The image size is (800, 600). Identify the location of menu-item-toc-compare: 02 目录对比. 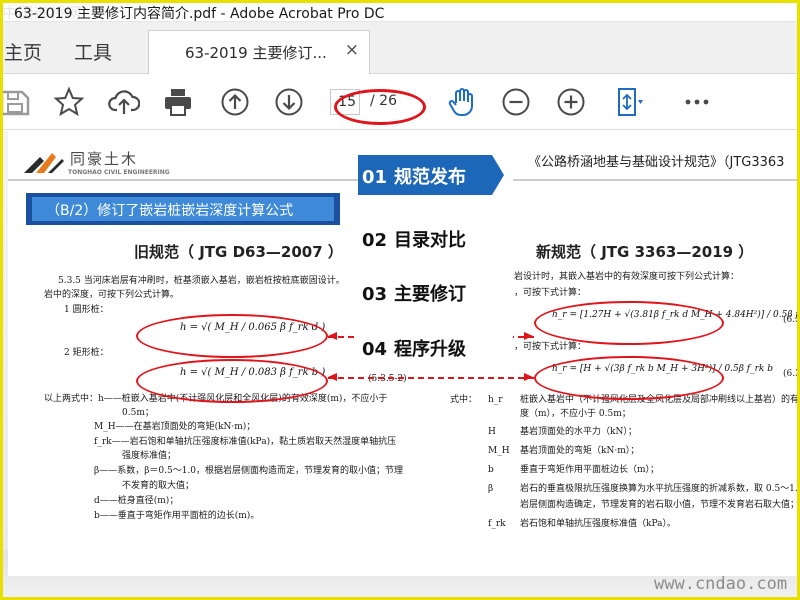
(414, 239).